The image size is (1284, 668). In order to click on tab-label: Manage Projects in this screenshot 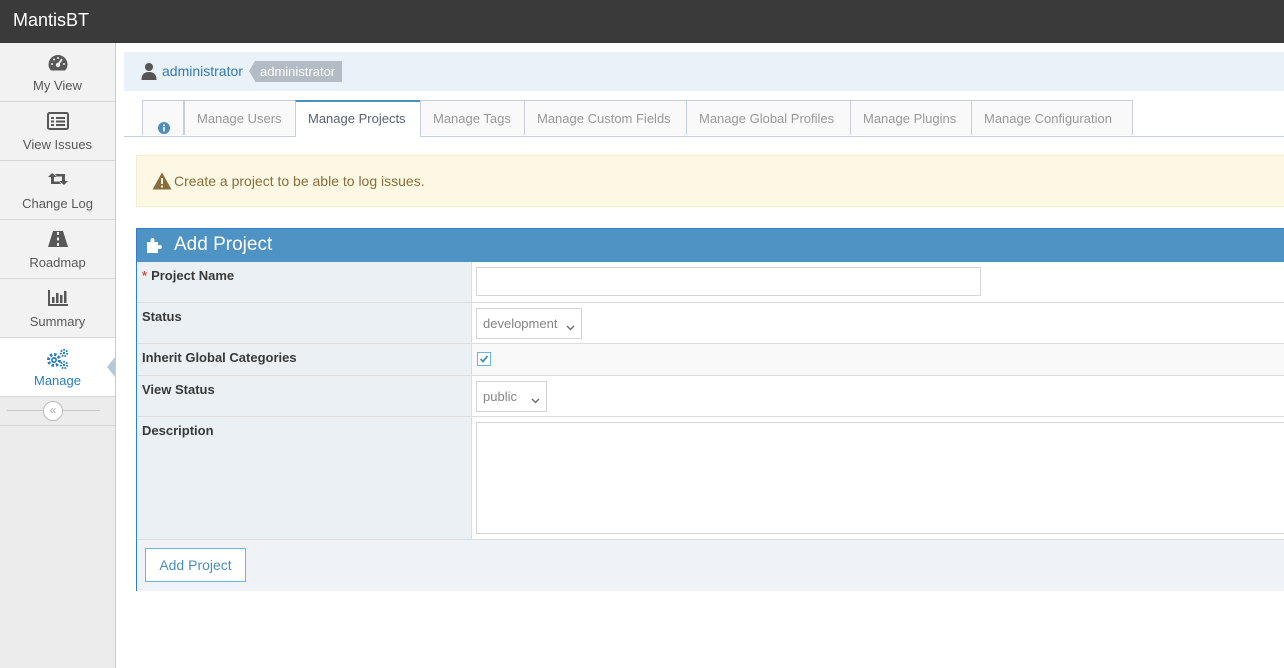, I will do `click(357, 118)`.